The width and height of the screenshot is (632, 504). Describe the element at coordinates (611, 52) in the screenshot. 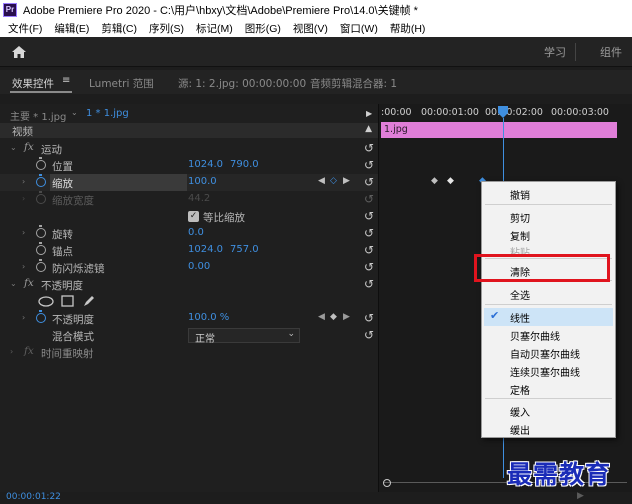

I see `workspace-tab-assembly: 组件` at that location.